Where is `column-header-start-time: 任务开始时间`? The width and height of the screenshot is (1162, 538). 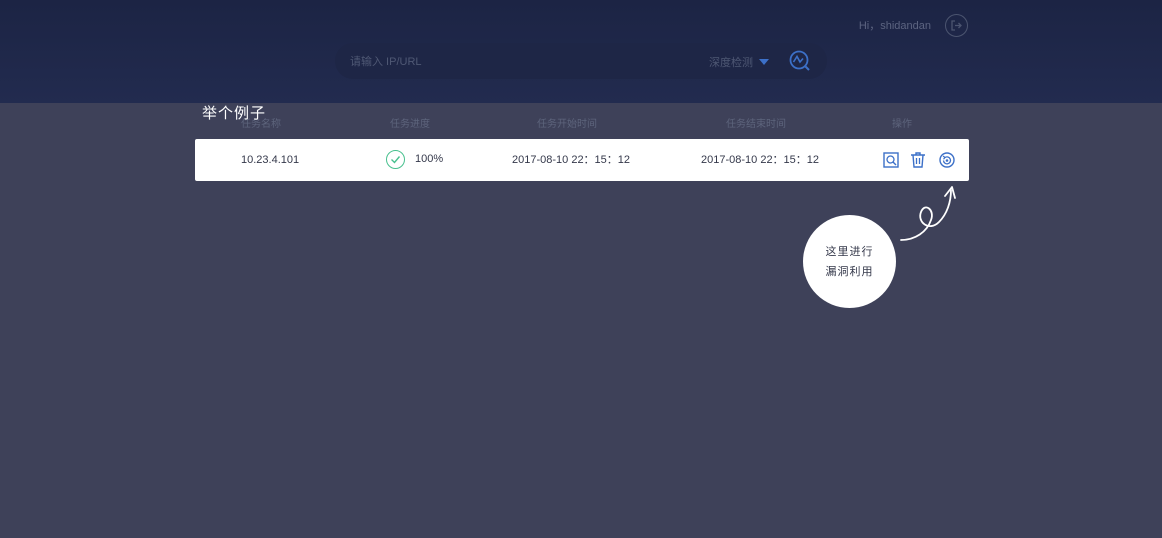 column-header-start-time: 任务开始时间 is located at coordinates (567, 124).